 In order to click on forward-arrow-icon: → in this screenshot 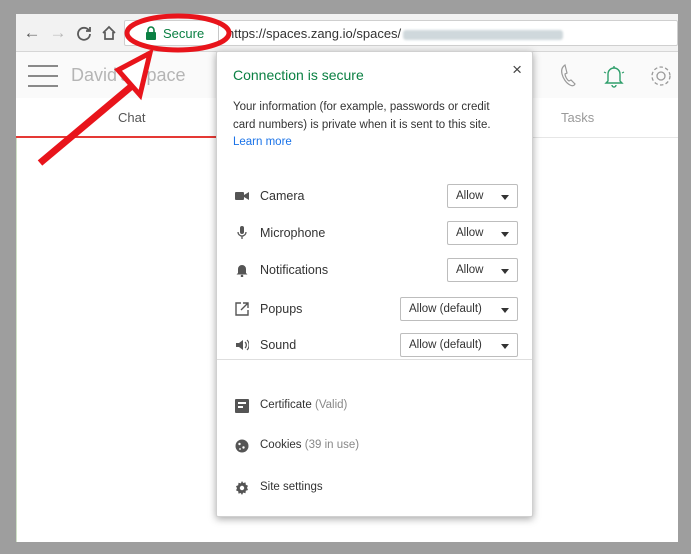, I will do `click(58, 33)`.